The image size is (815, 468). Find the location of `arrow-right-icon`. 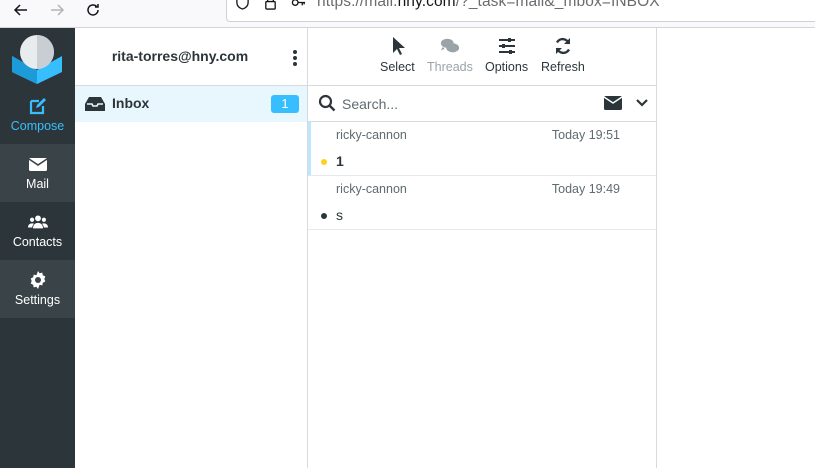

arrow-right-icon is located at coordinates (58, 10).